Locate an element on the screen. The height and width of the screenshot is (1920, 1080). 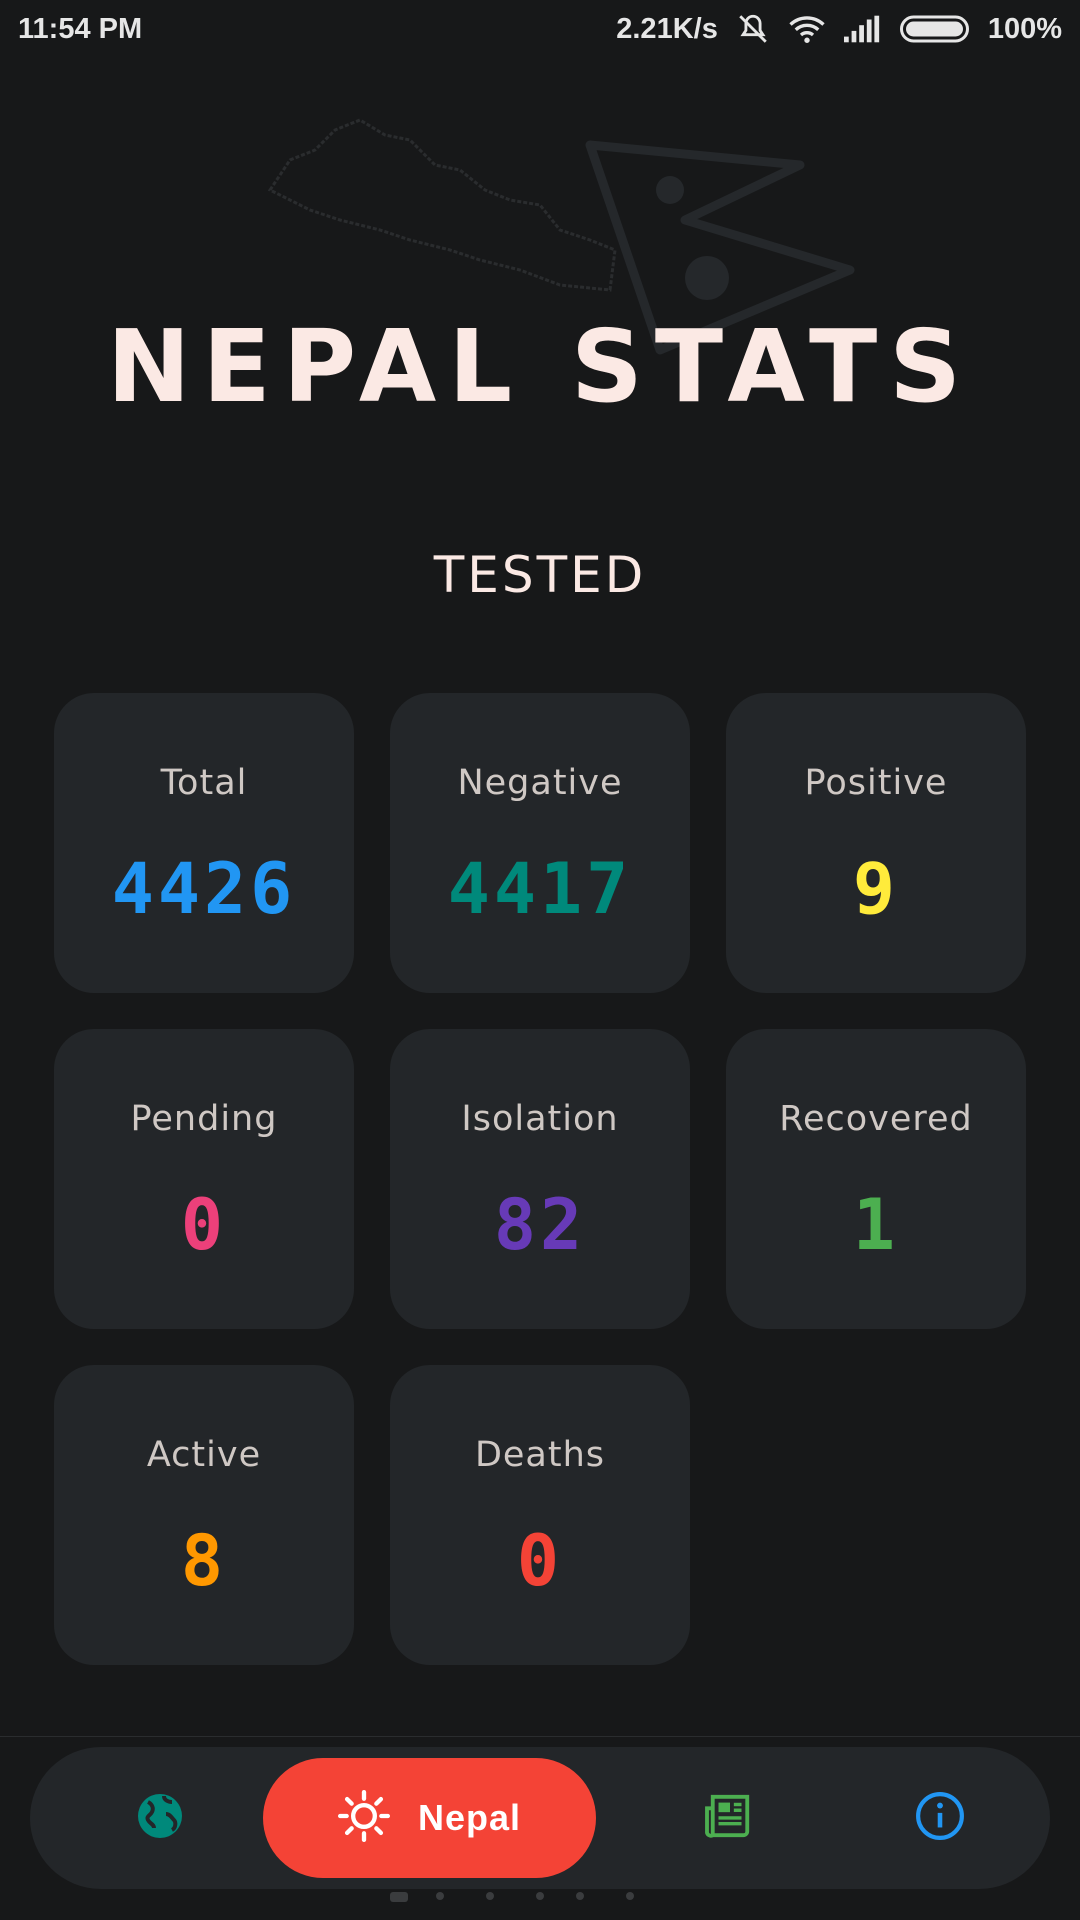
stat-card-recovered: Recovered 1 is located at coordinates (876, 1179).